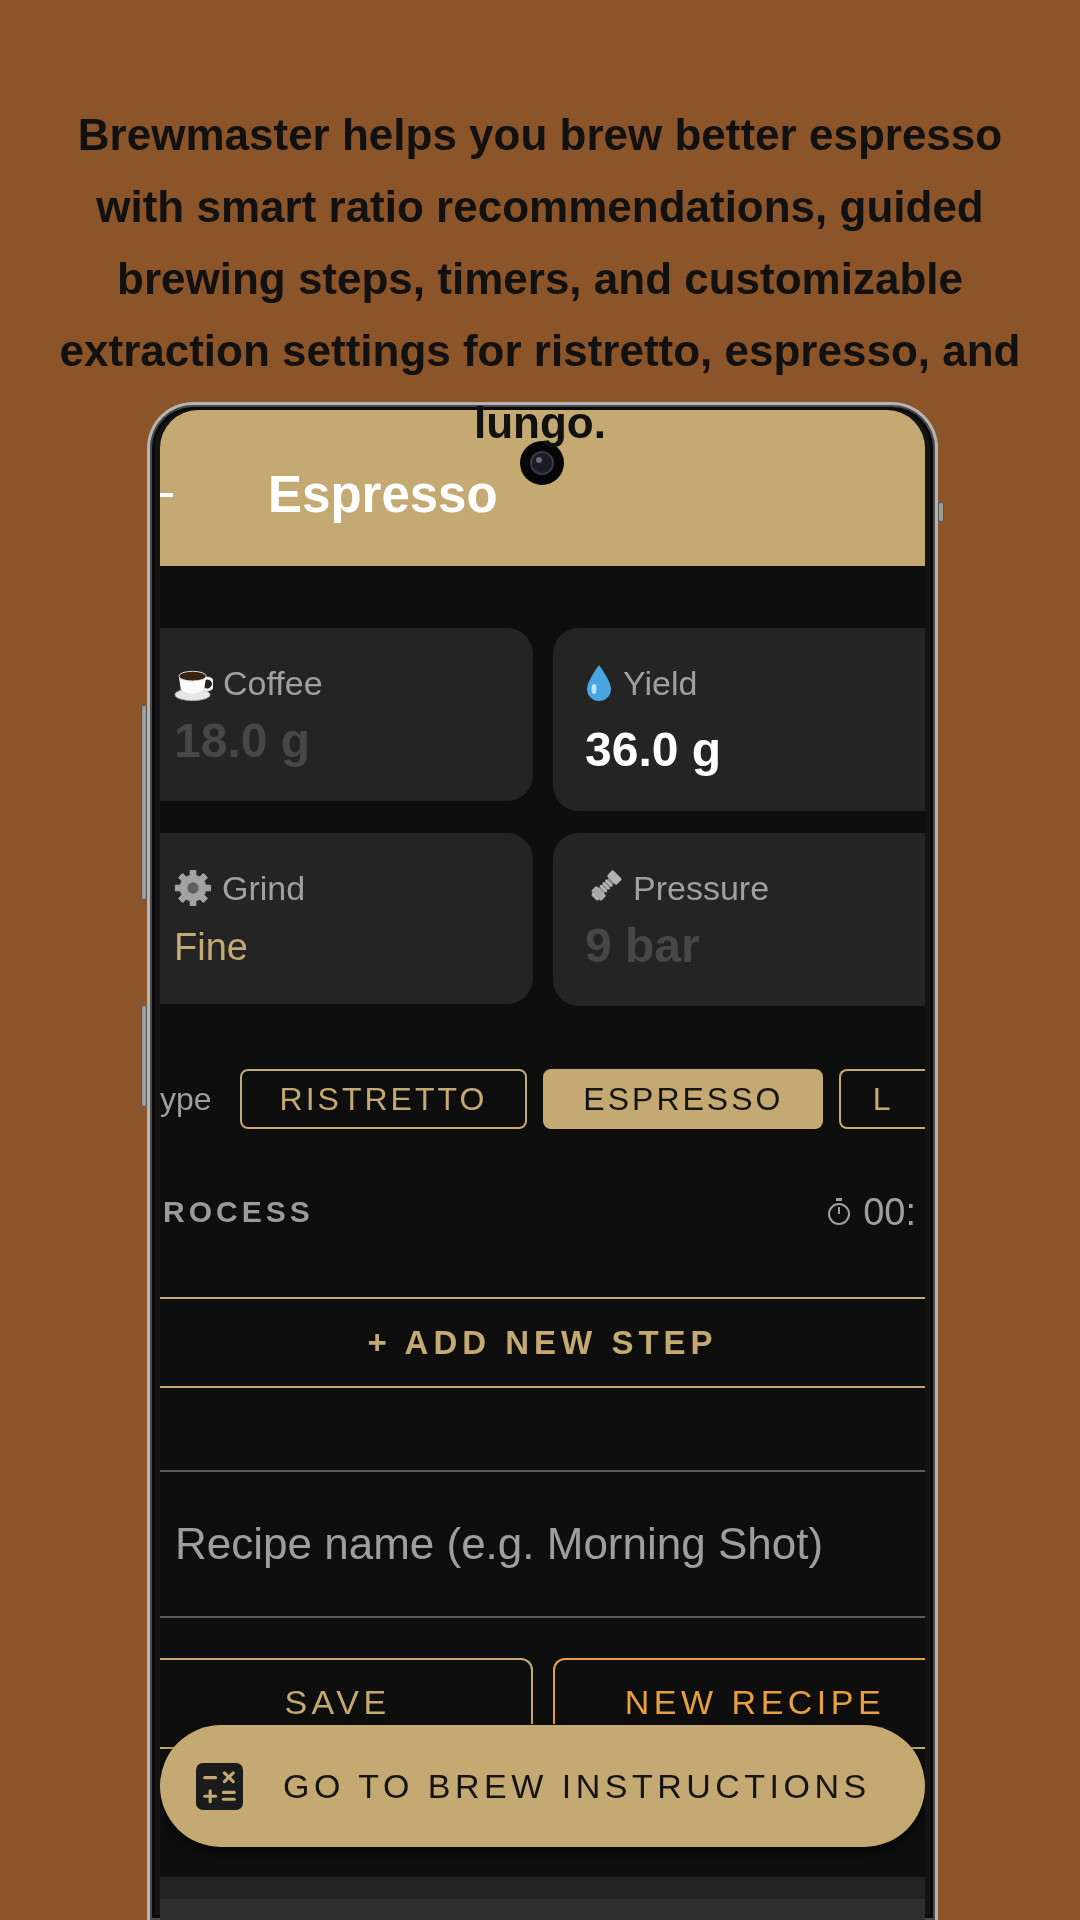 The height and width of the screenshot is (1920, 1080). What do you see at coordinates (660, 683) in the screenshot?
I see `card-label: Yield` at bounding box center [660, 683].